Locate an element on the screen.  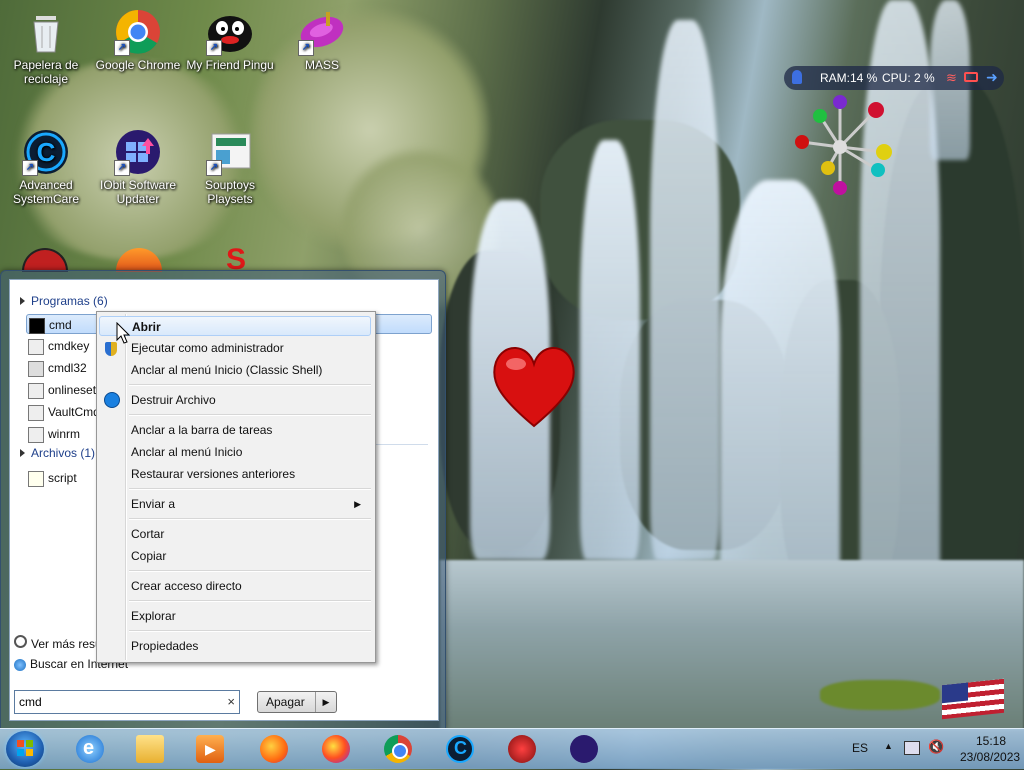
desktop-icon-recycle-bin: Papelera de reciclaje is located at coordinates (46, 47).